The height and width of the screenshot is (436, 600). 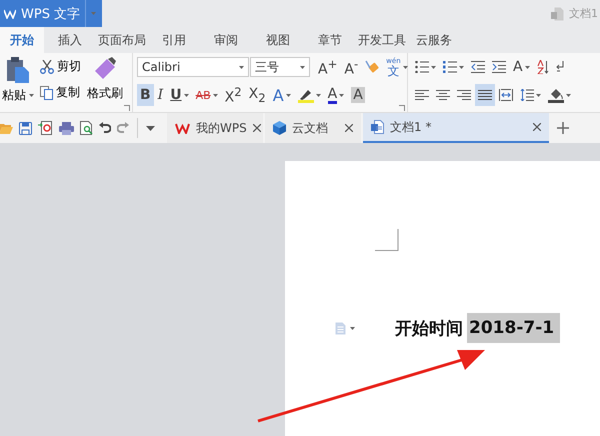 I want to click on italic-button: I, so click(x=160, y=95).